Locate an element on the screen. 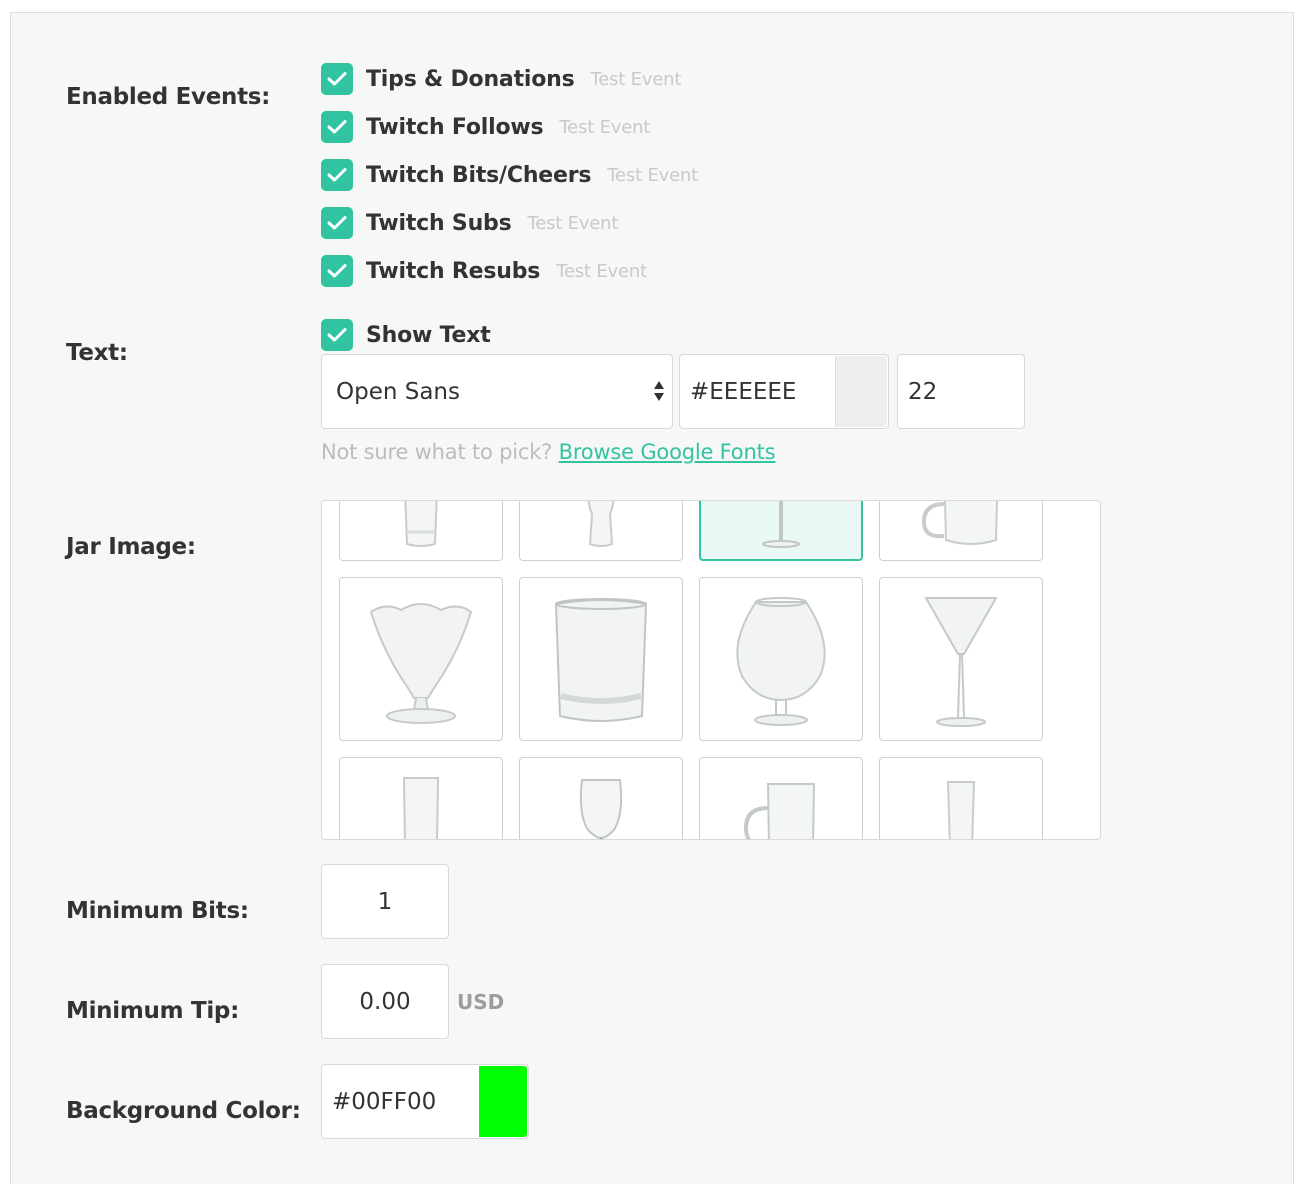 Image resolution: width=1300 pixels, height=1184 pixels. minimum-bits-value: 1 is located at coordinates (385, 901).